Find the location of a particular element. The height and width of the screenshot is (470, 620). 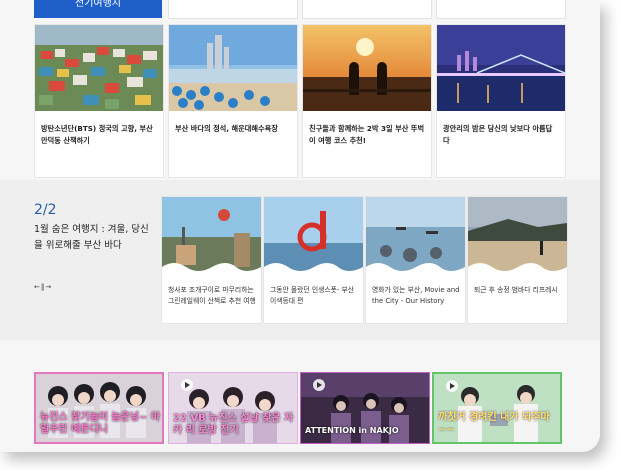

destination-card: 친구들과 함께하는 2박 3일 부산 뚜벅이 여행 코스 추천! is located at coordinates (367, 101).